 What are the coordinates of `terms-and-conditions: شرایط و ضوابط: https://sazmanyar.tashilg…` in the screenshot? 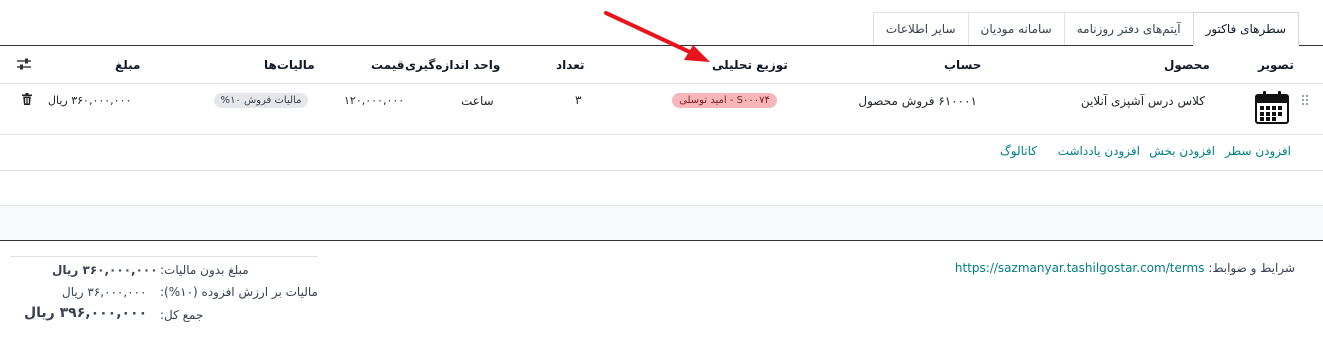 It's located at (1125, 268).